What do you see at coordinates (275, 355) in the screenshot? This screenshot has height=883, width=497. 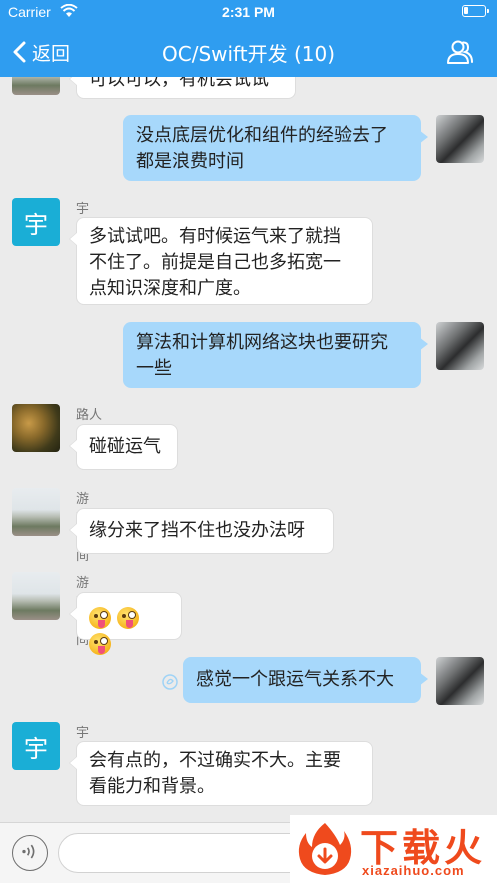 I see `message-bubble: 算法和计算机网络这块也要研究 一些` at bounding box center [275, 355].